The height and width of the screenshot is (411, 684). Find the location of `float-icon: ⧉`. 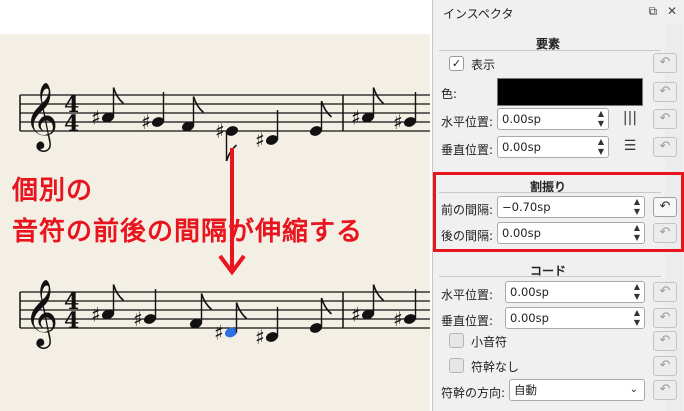

float-icon: ⧉ is located at coordinates (653, 11).